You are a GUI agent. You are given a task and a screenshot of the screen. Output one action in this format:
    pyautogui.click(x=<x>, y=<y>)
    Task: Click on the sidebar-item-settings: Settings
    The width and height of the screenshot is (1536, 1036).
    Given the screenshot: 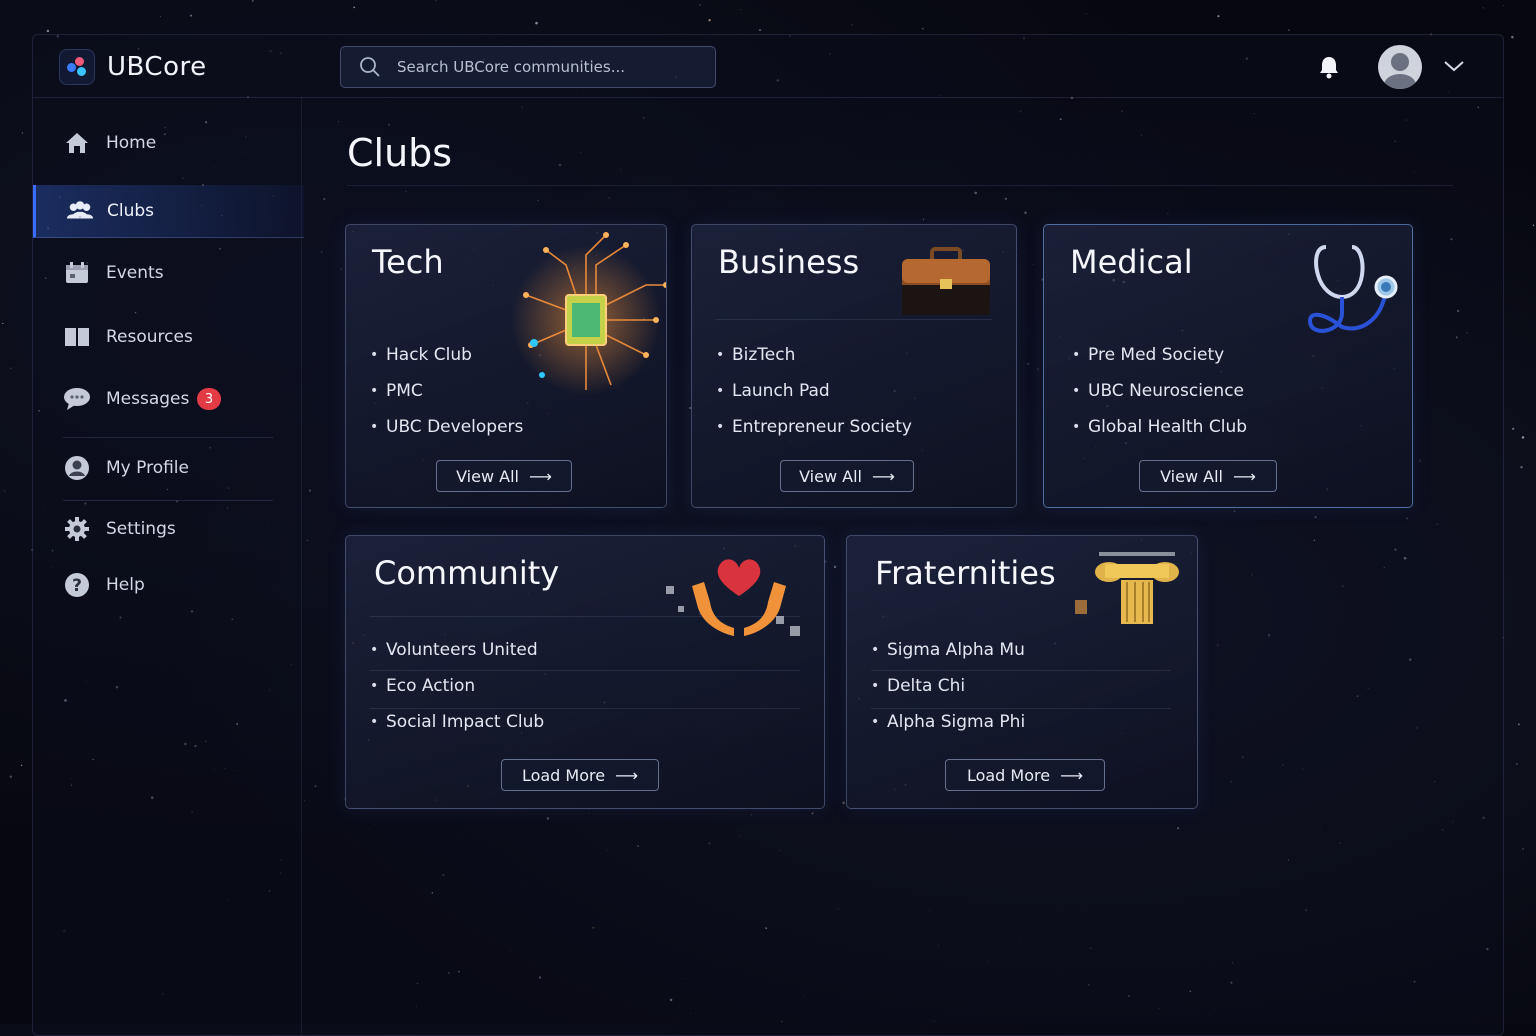 What is the action you would take?
    pyautogui.click(x=167, y=529)
    